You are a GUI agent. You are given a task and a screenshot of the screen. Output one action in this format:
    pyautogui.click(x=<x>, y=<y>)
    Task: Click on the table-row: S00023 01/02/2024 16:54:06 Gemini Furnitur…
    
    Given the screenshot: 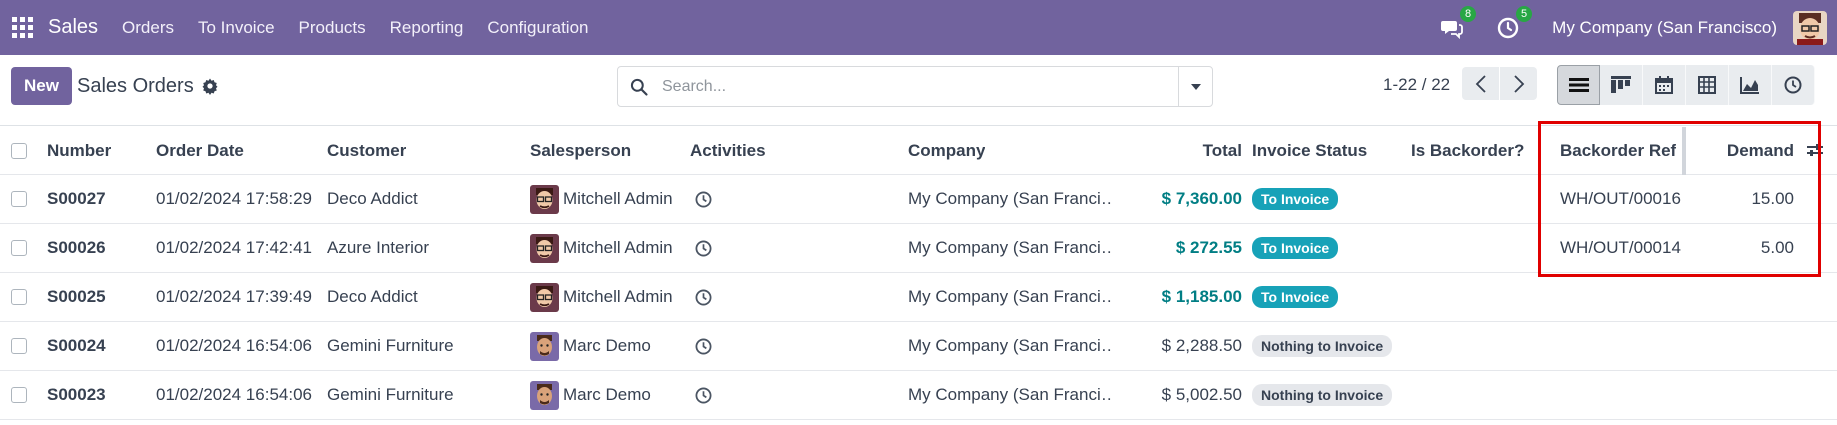 What is the action you would take?
    pyautogui.click(x=918, y=395)
    